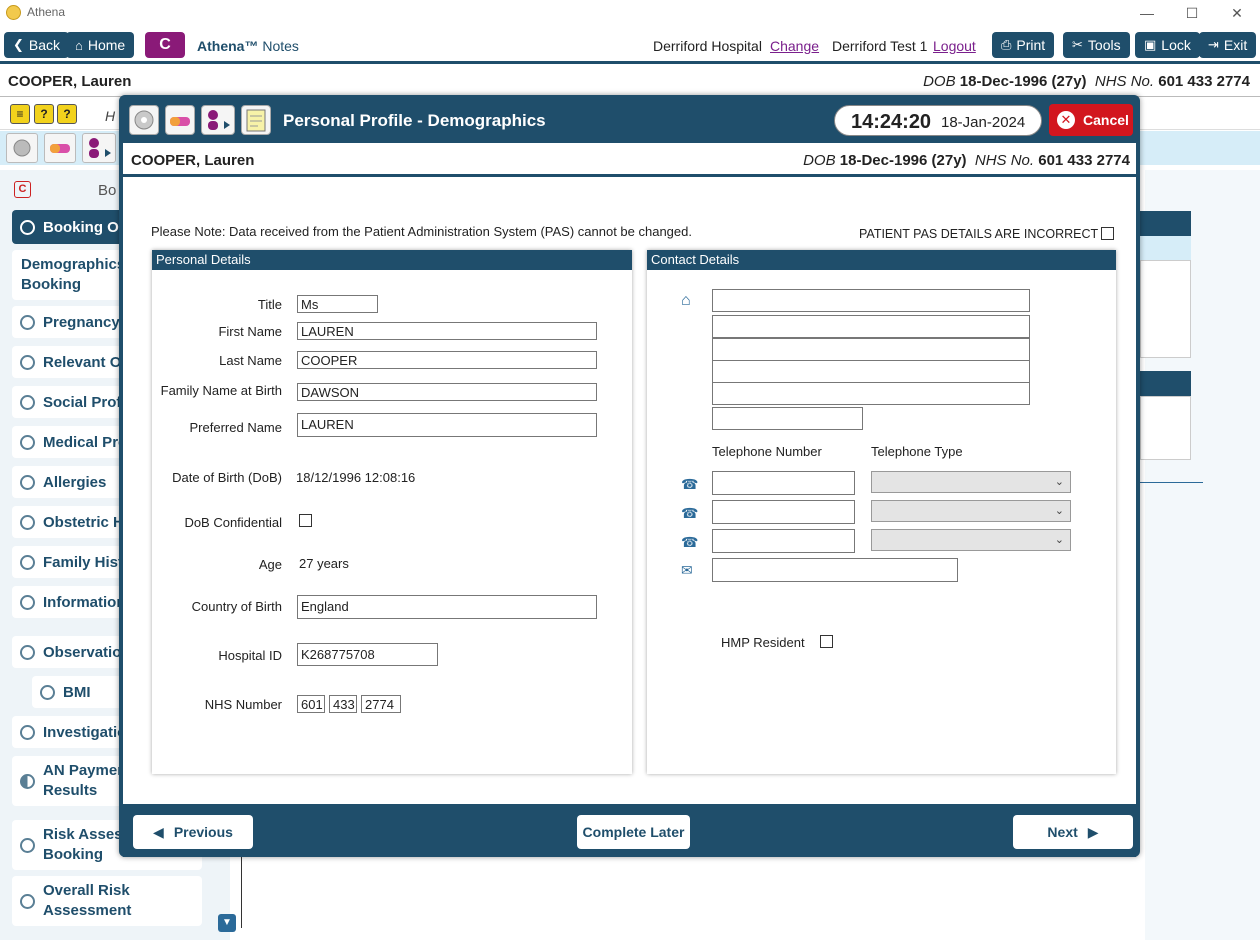 The image size is (1260, 940). I want to click on telephone-type-select-2: ⌄, so click(971, 511).